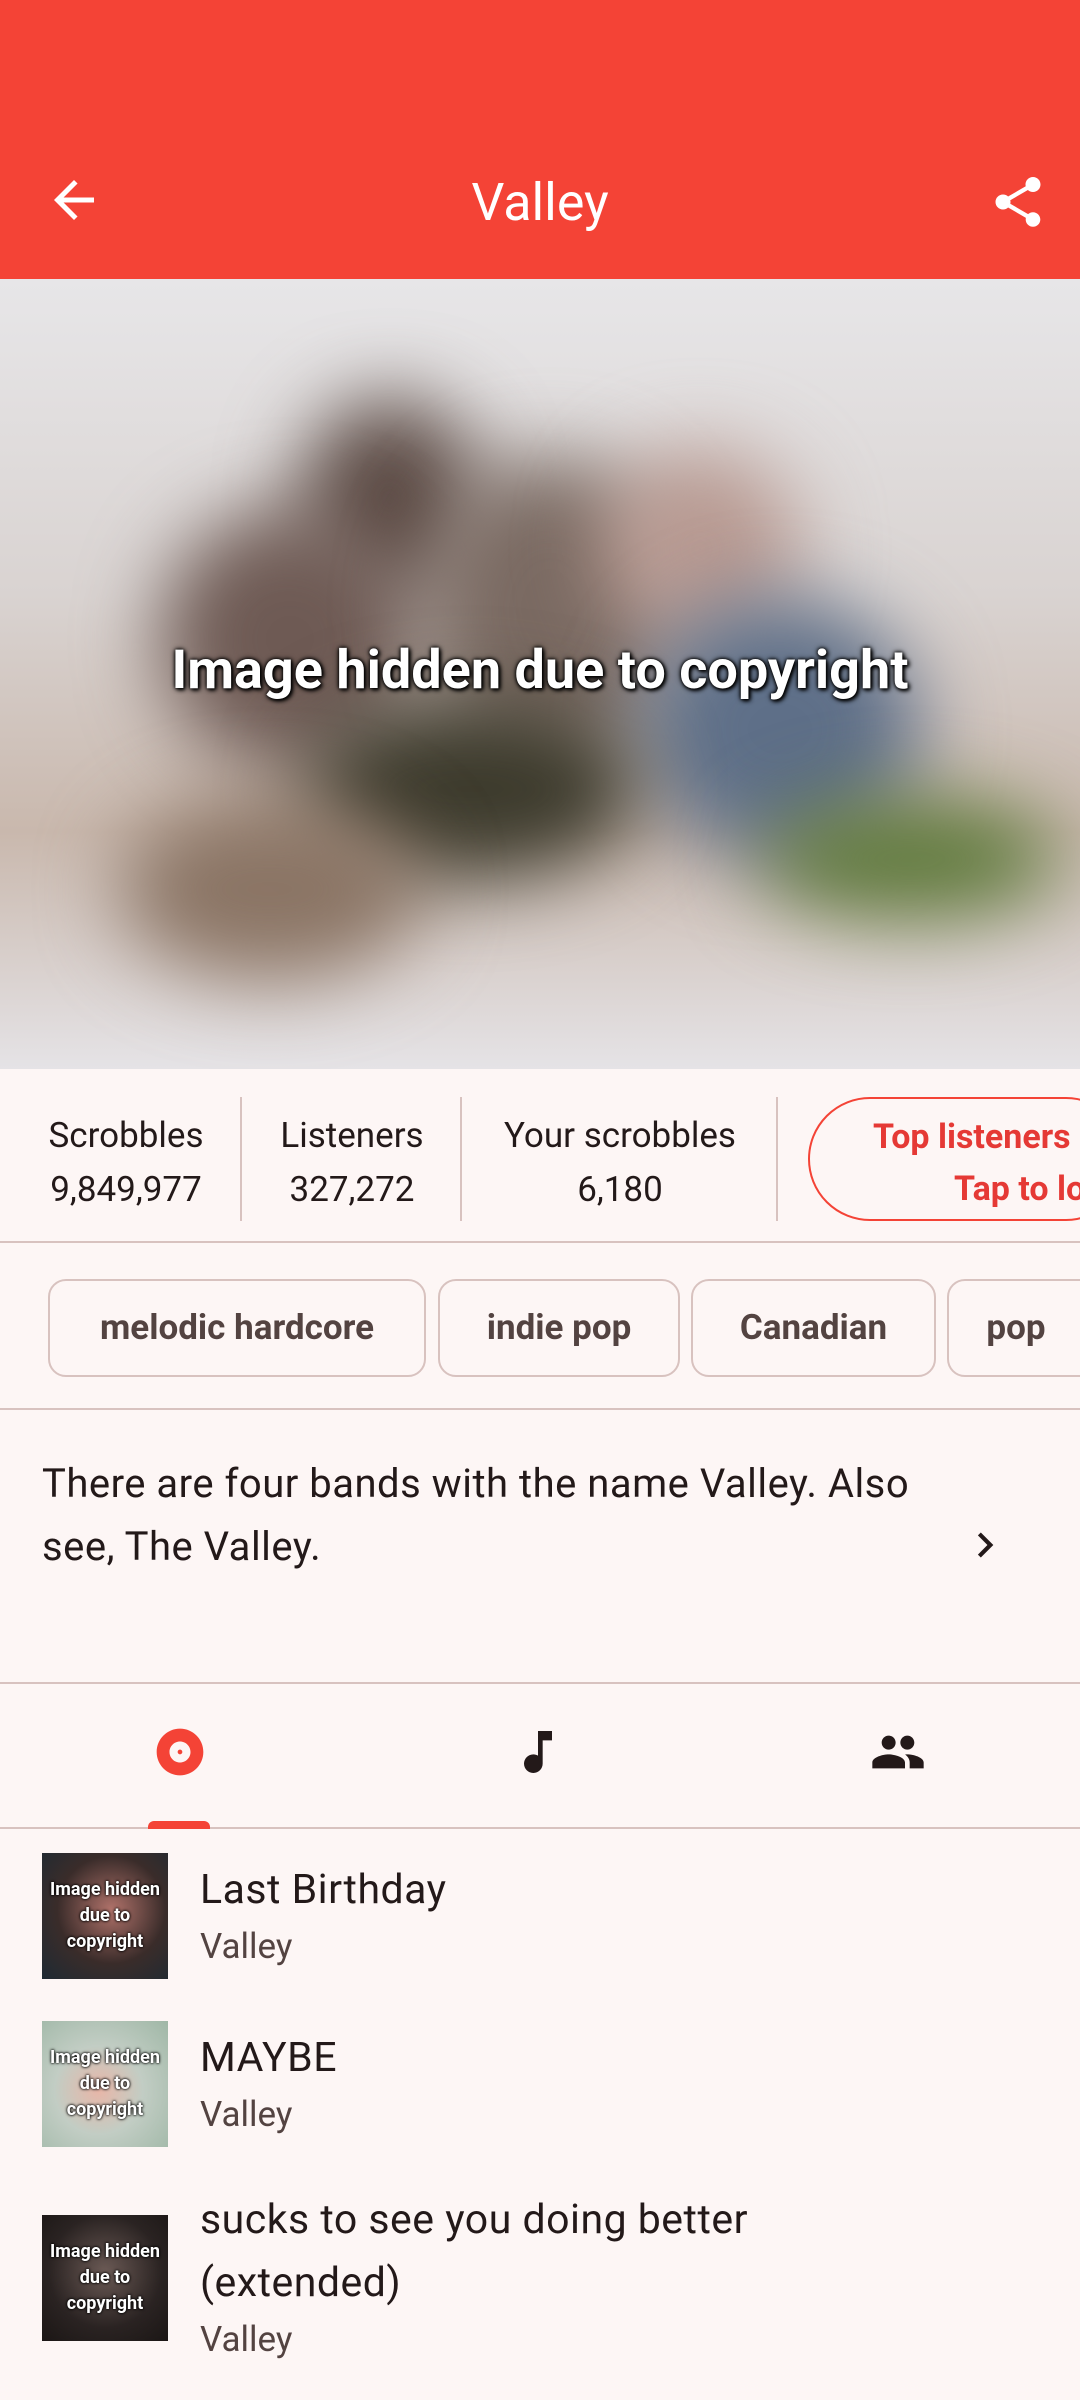 This screenshot has height=2400, width=1080. What do you see at coordinates (126, 1135) in the screenshot?
I see `stat-label: Scrobbles` at bounding box center [126, 1135].